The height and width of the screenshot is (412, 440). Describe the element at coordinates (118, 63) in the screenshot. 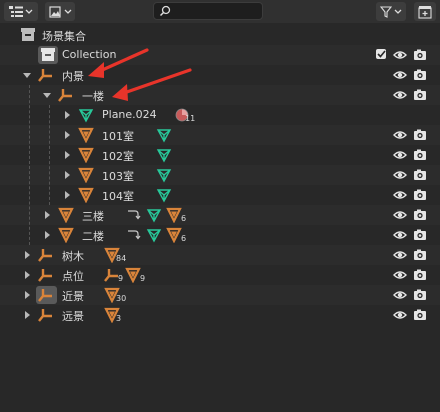

I see `red-arrow-to-neijing` at that location.